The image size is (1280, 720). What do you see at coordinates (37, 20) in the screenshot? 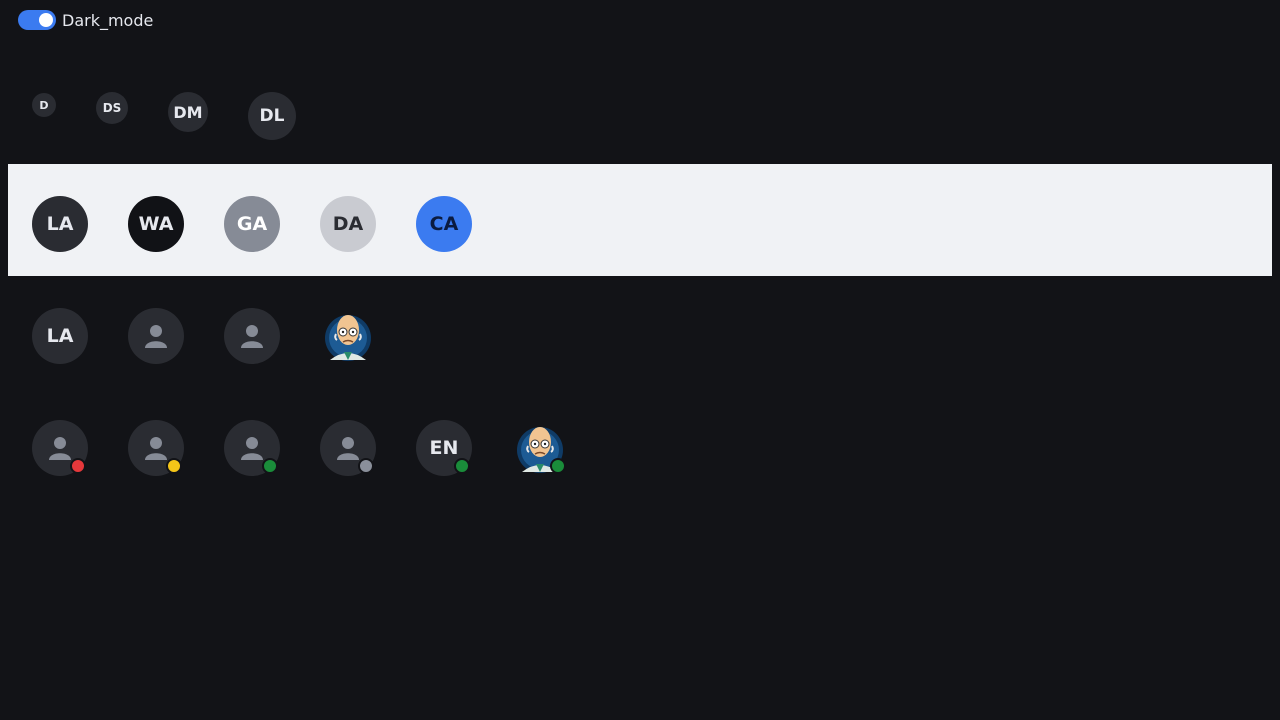
I see `dark-mode-toggle` at bounding box center [37, 20].